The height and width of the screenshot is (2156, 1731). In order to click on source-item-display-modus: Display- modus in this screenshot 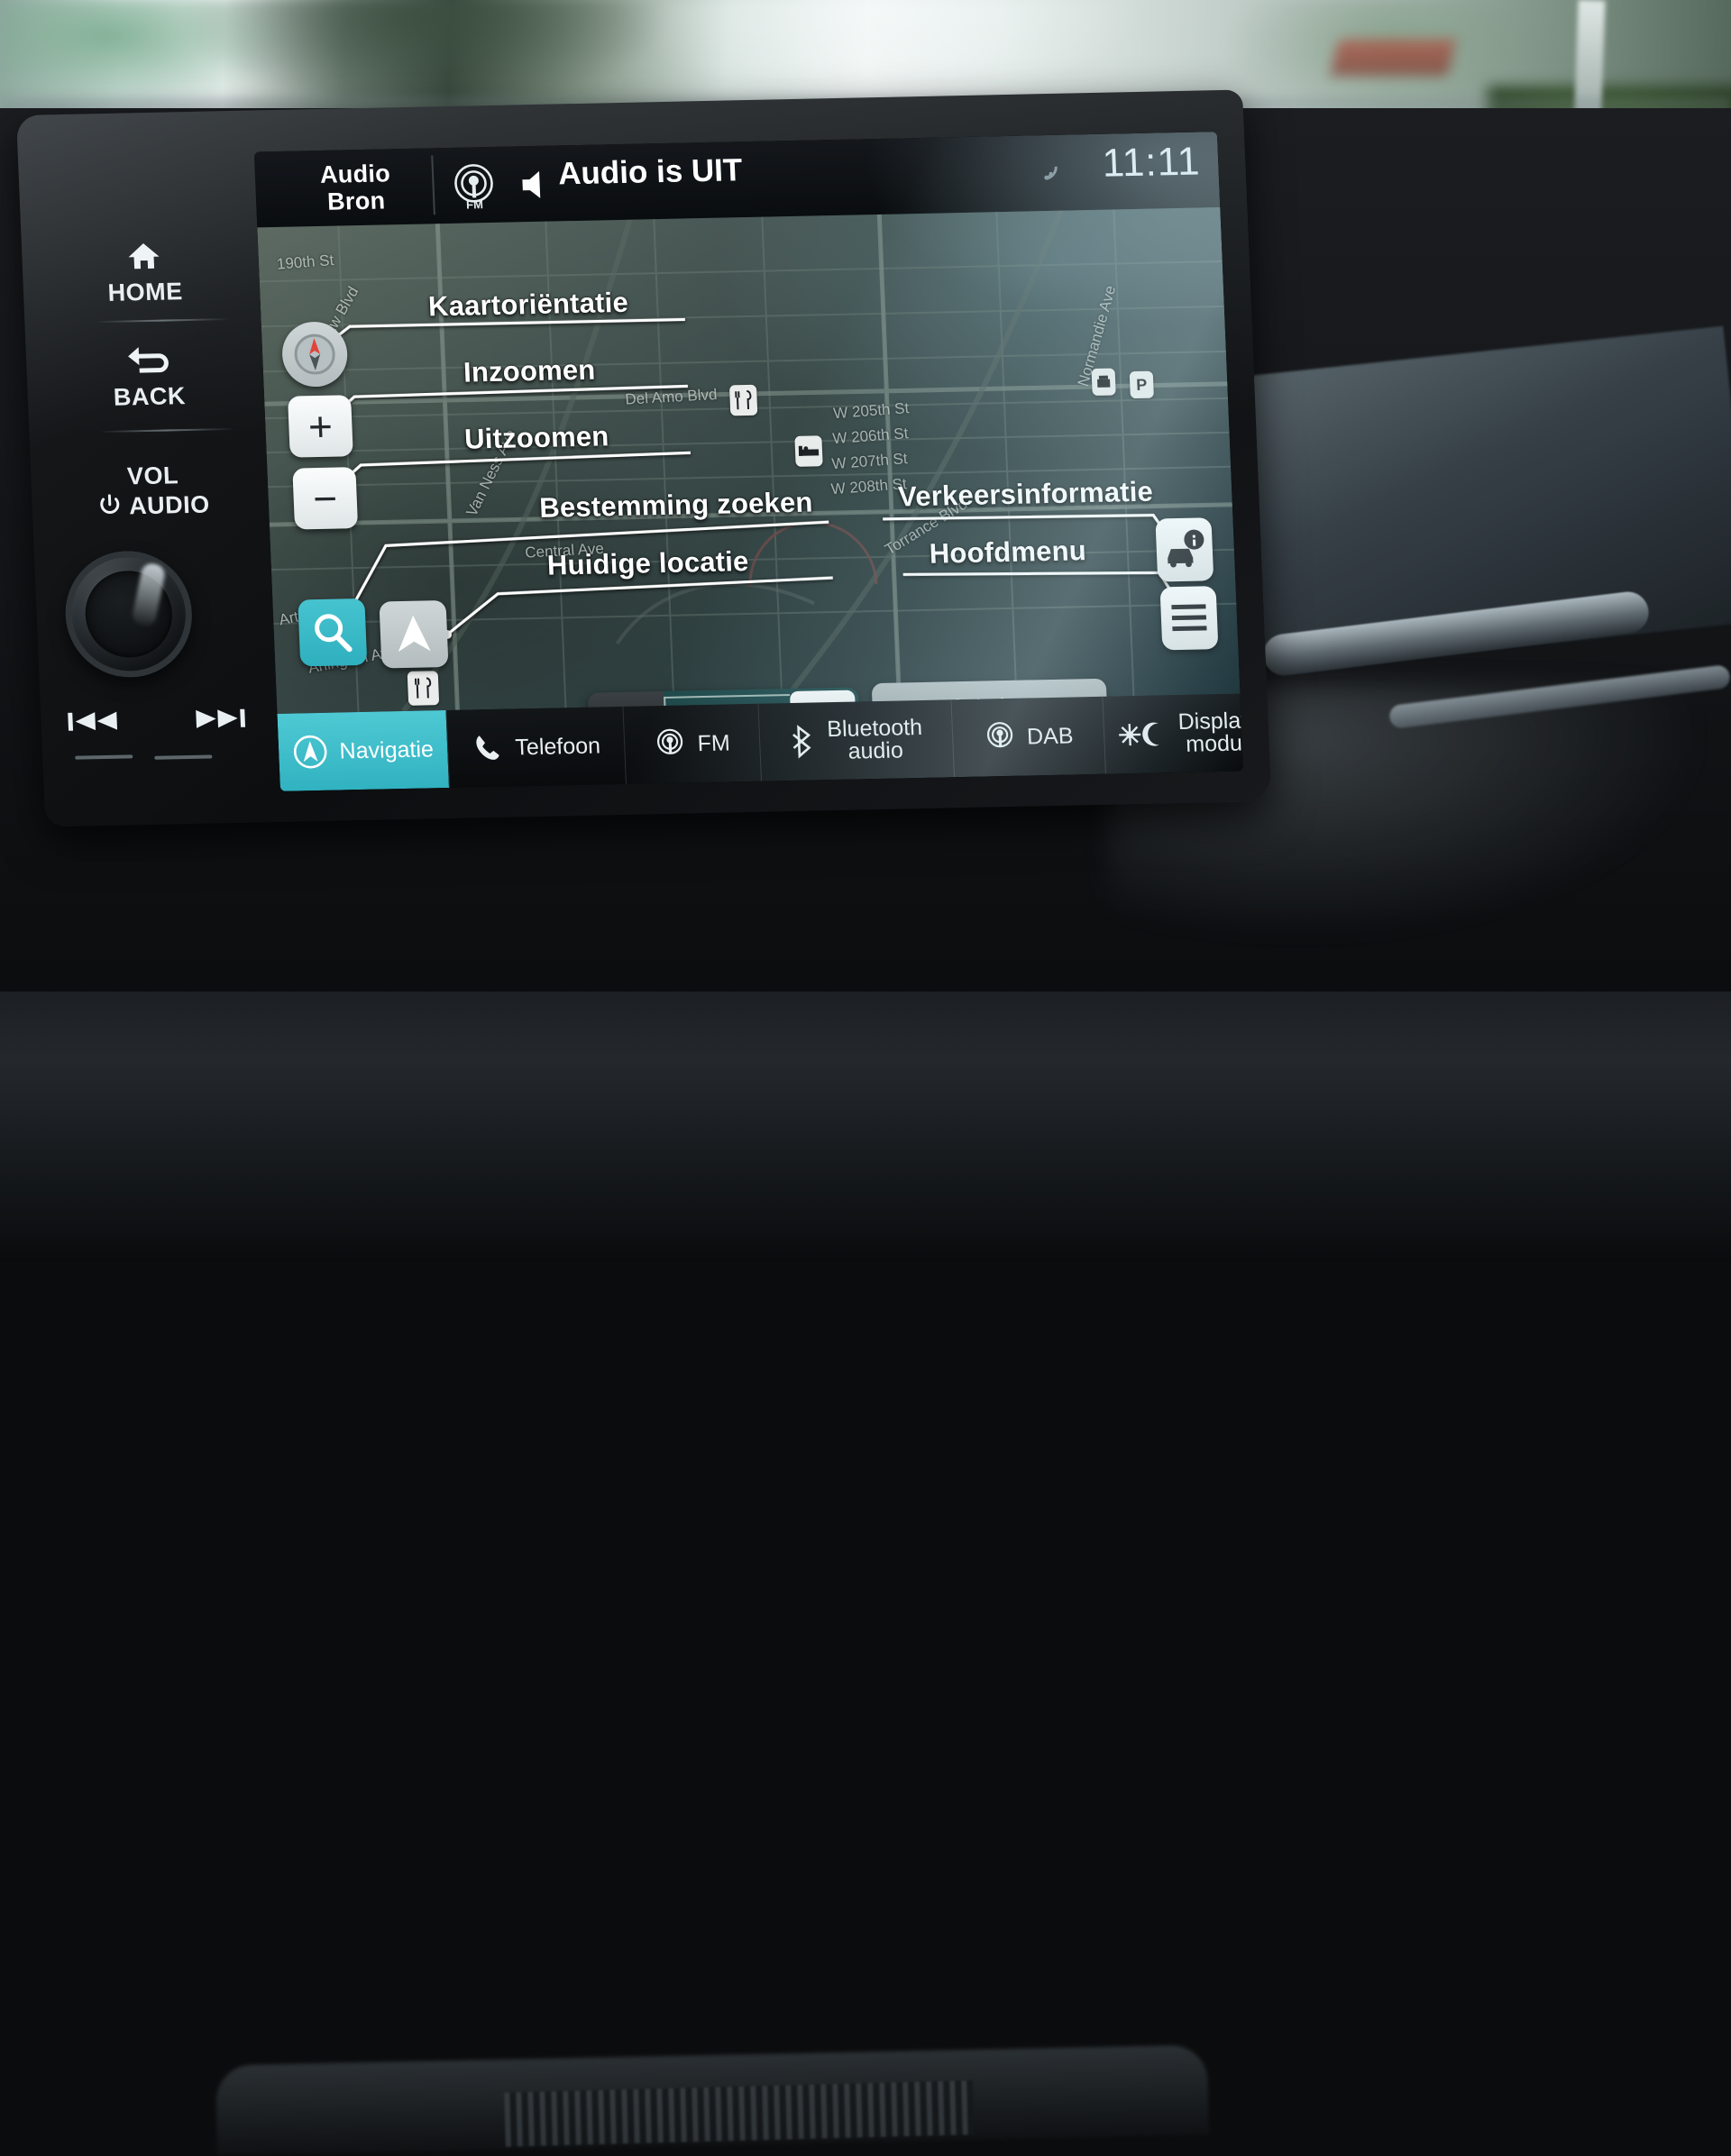, I will do `click(1173, 733)`.